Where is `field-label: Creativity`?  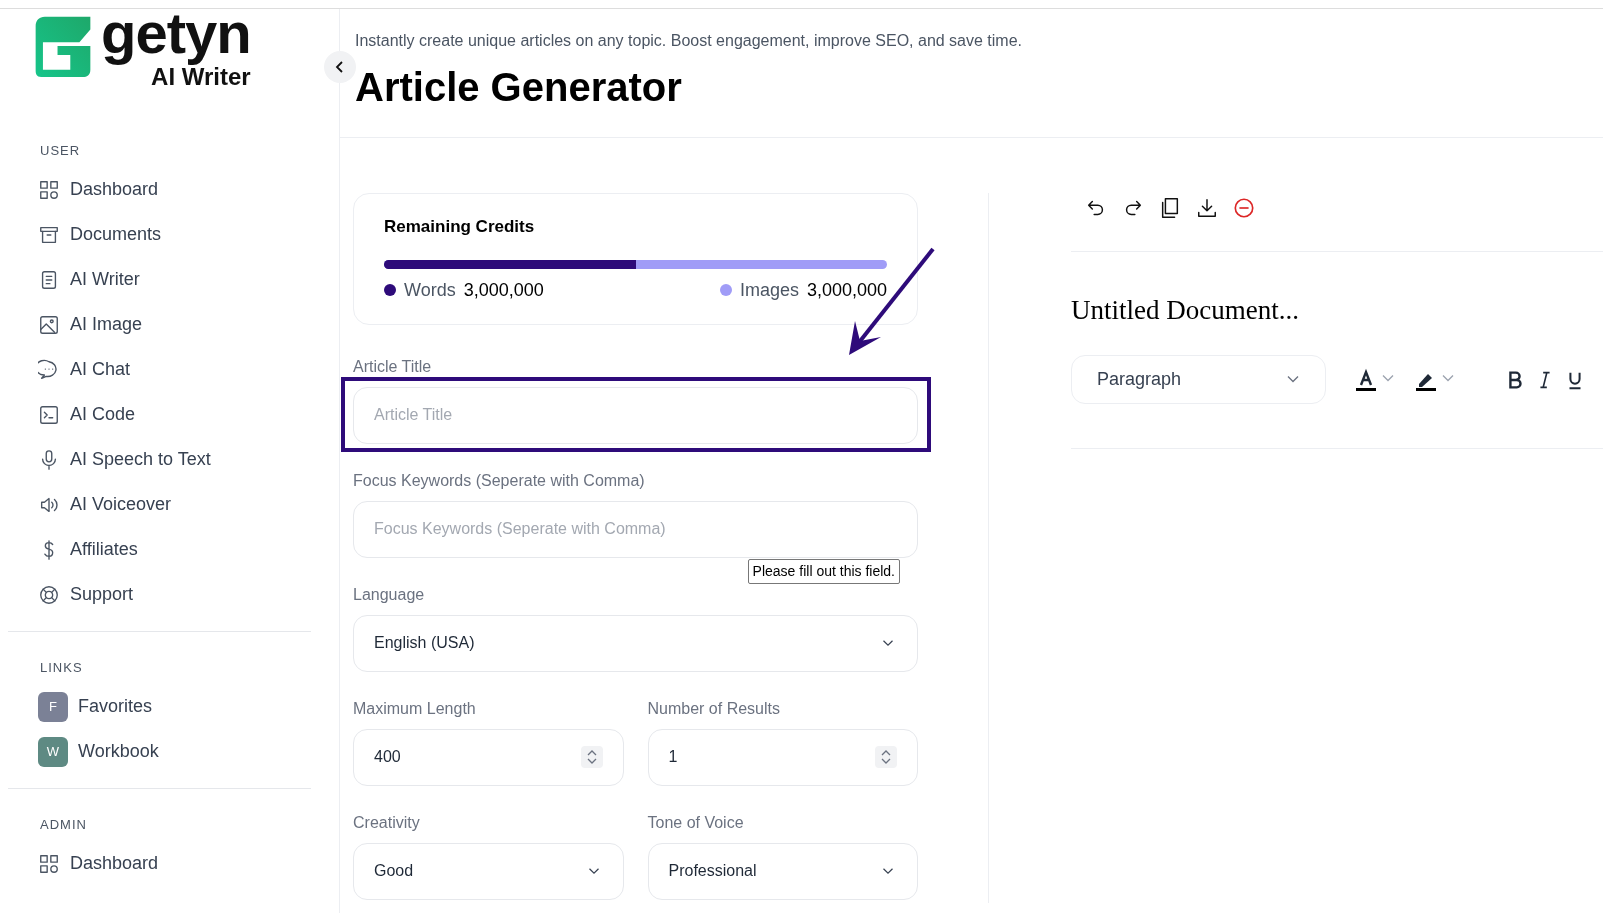
field-label: Creativity is located at coordinates (386, 822).